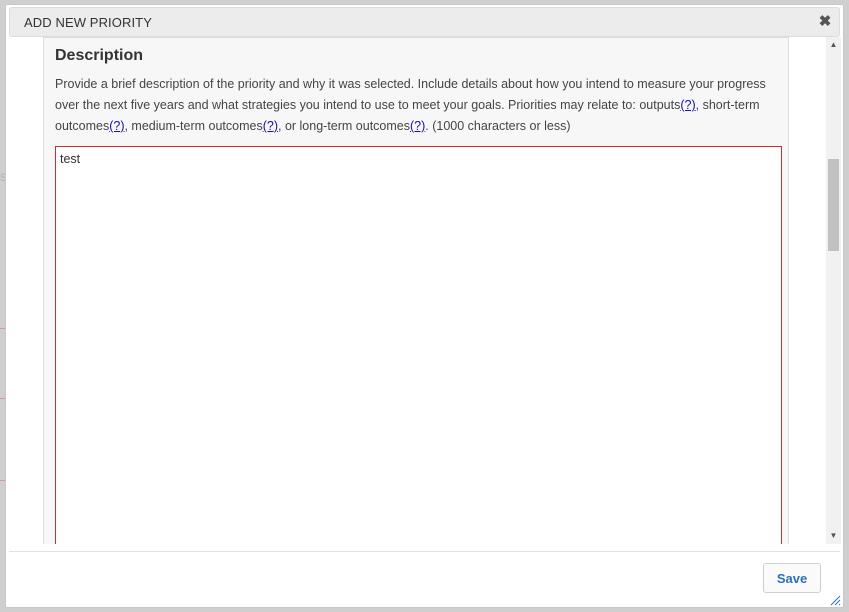  I want to click on scroll-thumb, so click(833, 205).